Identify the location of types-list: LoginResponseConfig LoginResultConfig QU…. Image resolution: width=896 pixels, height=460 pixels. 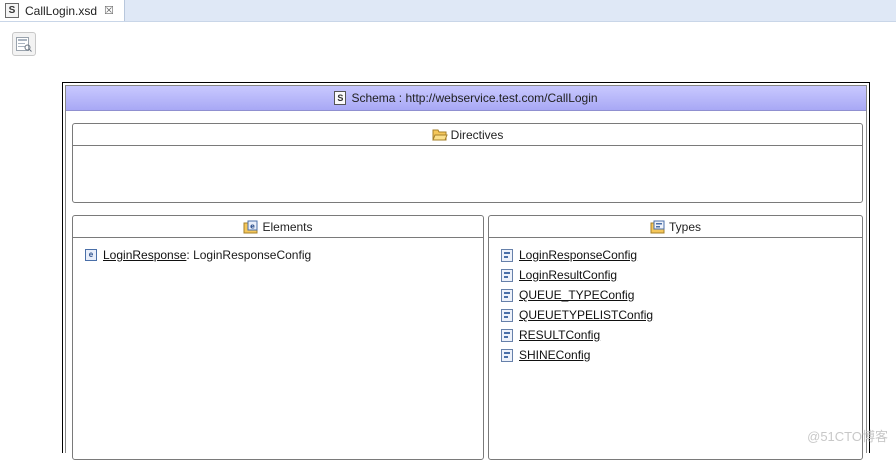
(675, 301).